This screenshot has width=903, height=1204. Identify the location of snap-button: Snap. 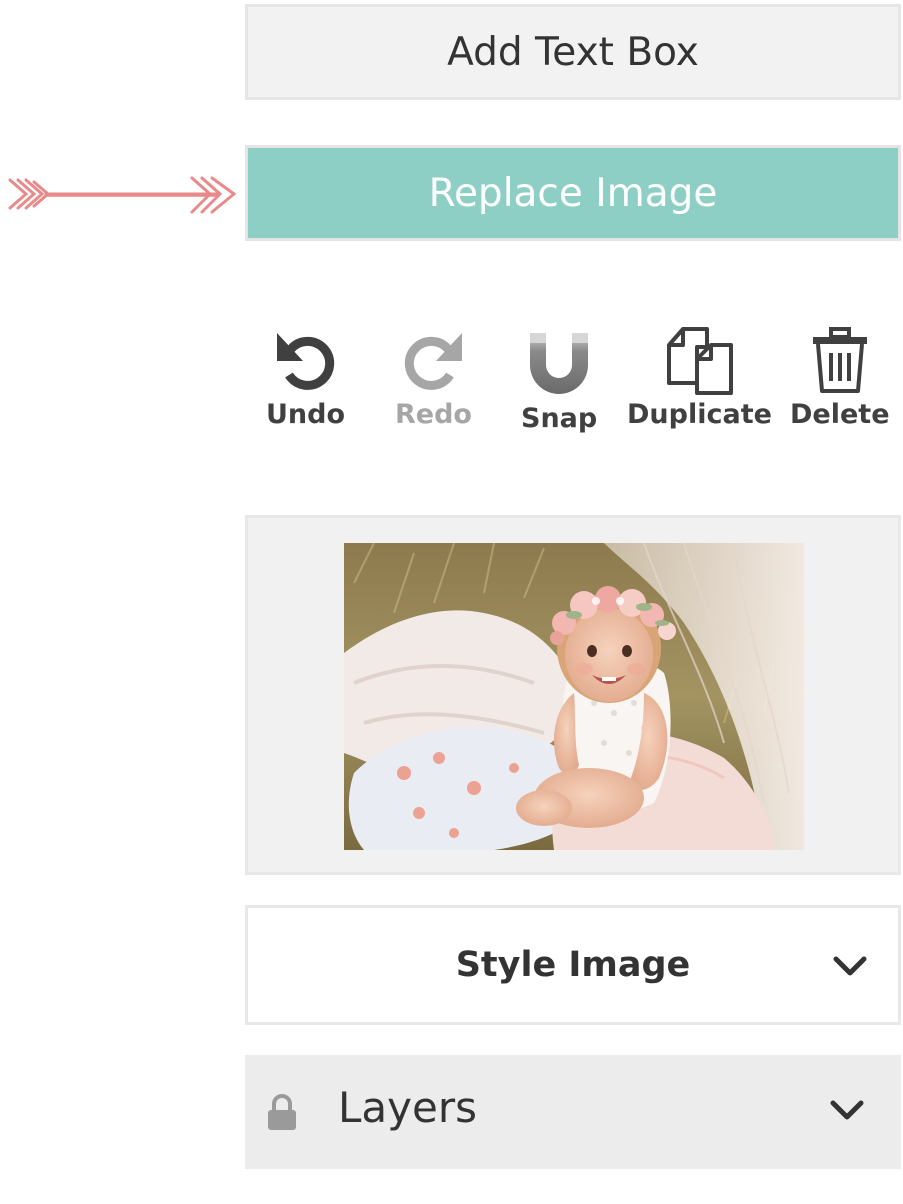
(559, 379).